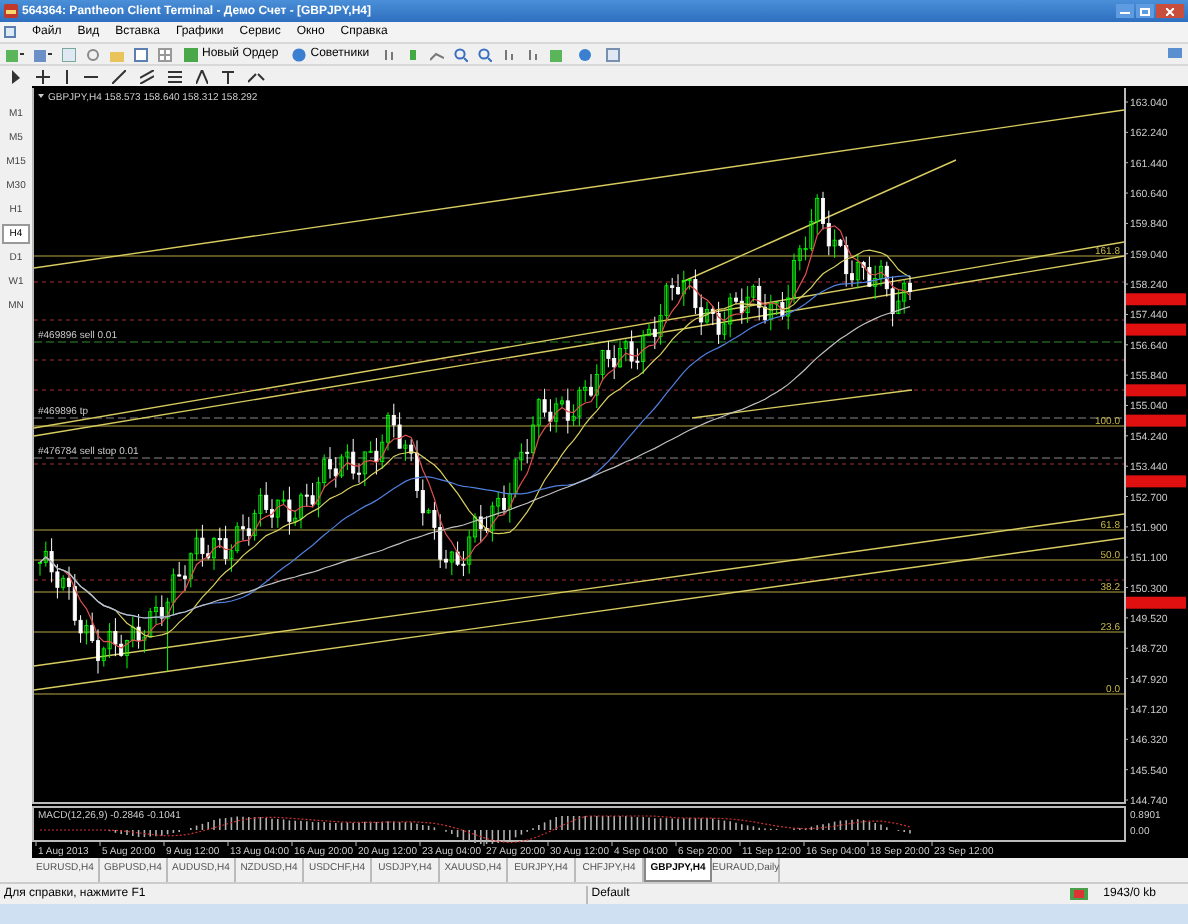  I want to click on zoom-in-icon, so click(460, 54).